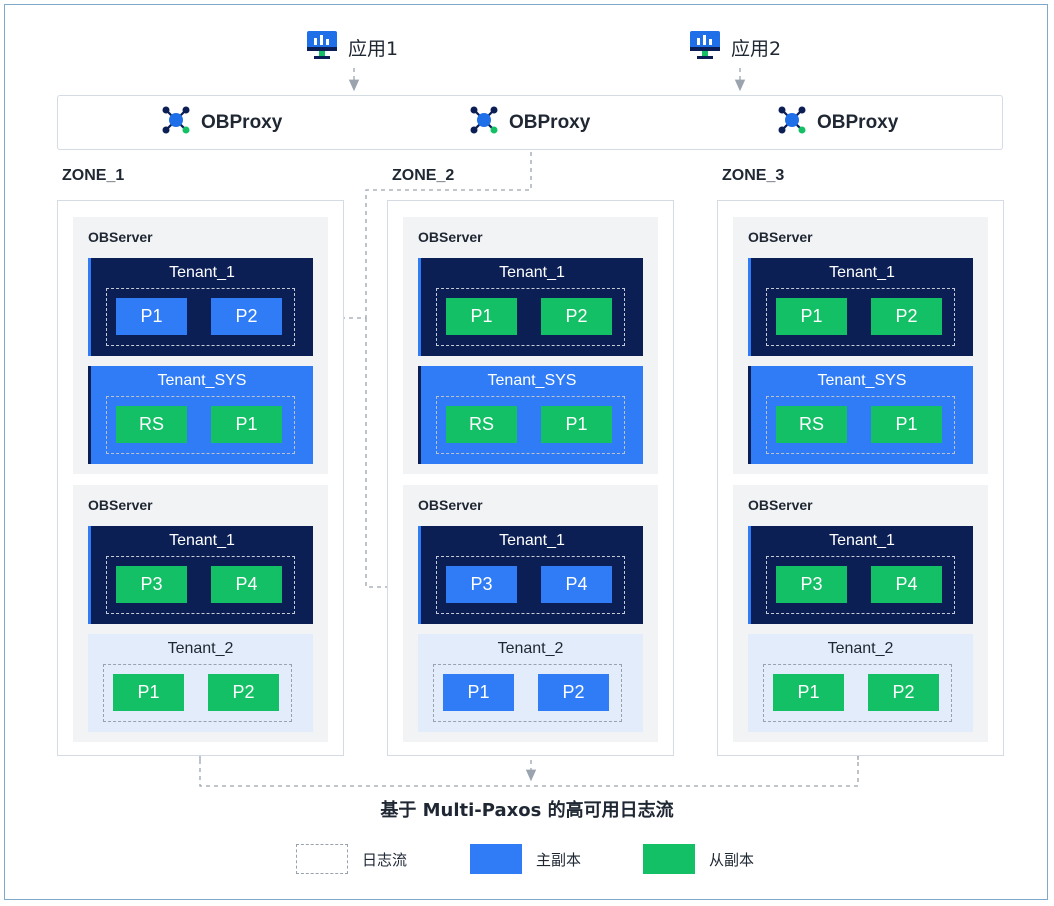 Image resolution: width=1054 pixels, height=906 pixels. I want to click on log-stream-caption: 基于 Multi-Paxos 的高可用日志流, so click(527, 810).